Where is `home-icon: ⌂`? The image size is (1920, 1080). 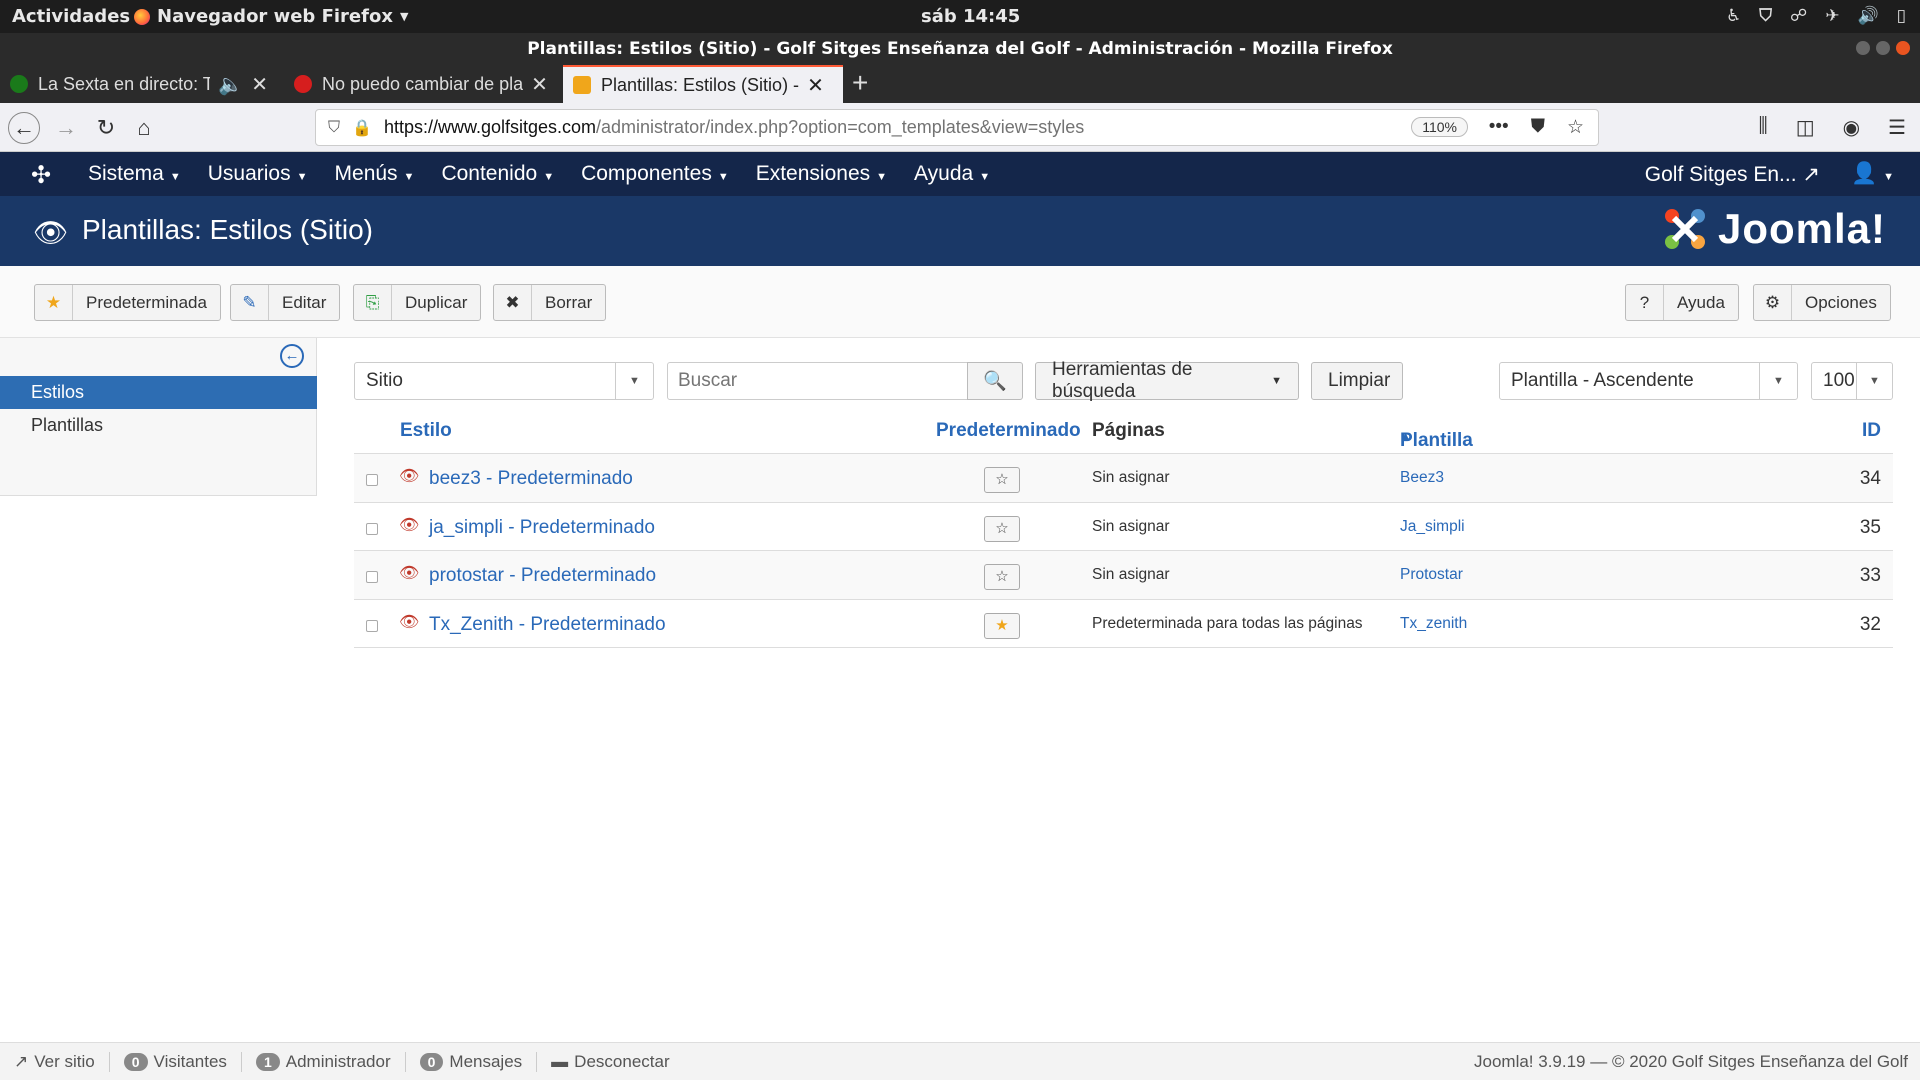
home-icon: ⌂ is located at coordinates (144, 128).